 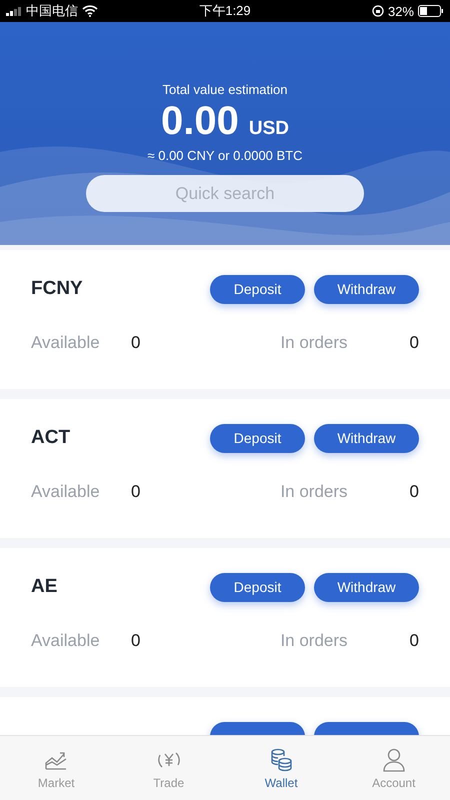 What do you see at coordinates (393, 759) in the screenshot?
I see `user-icon` at bounding box center [393, 759].